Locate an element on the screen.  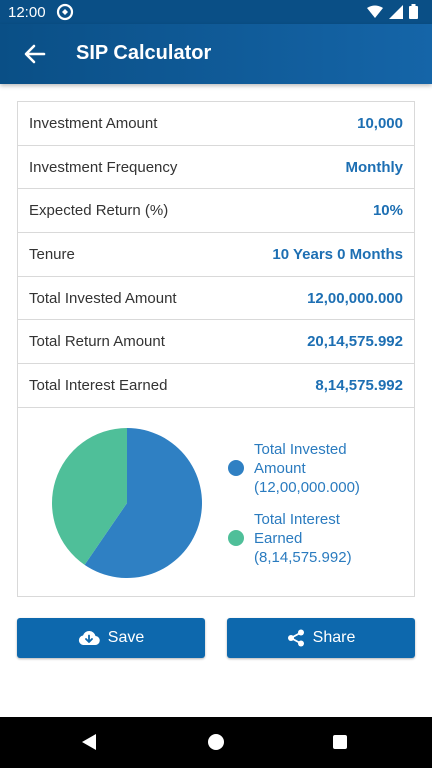
legend-text-interest: Total Interest Earned (8,14,575.992) is located at coordinates (303, 538).